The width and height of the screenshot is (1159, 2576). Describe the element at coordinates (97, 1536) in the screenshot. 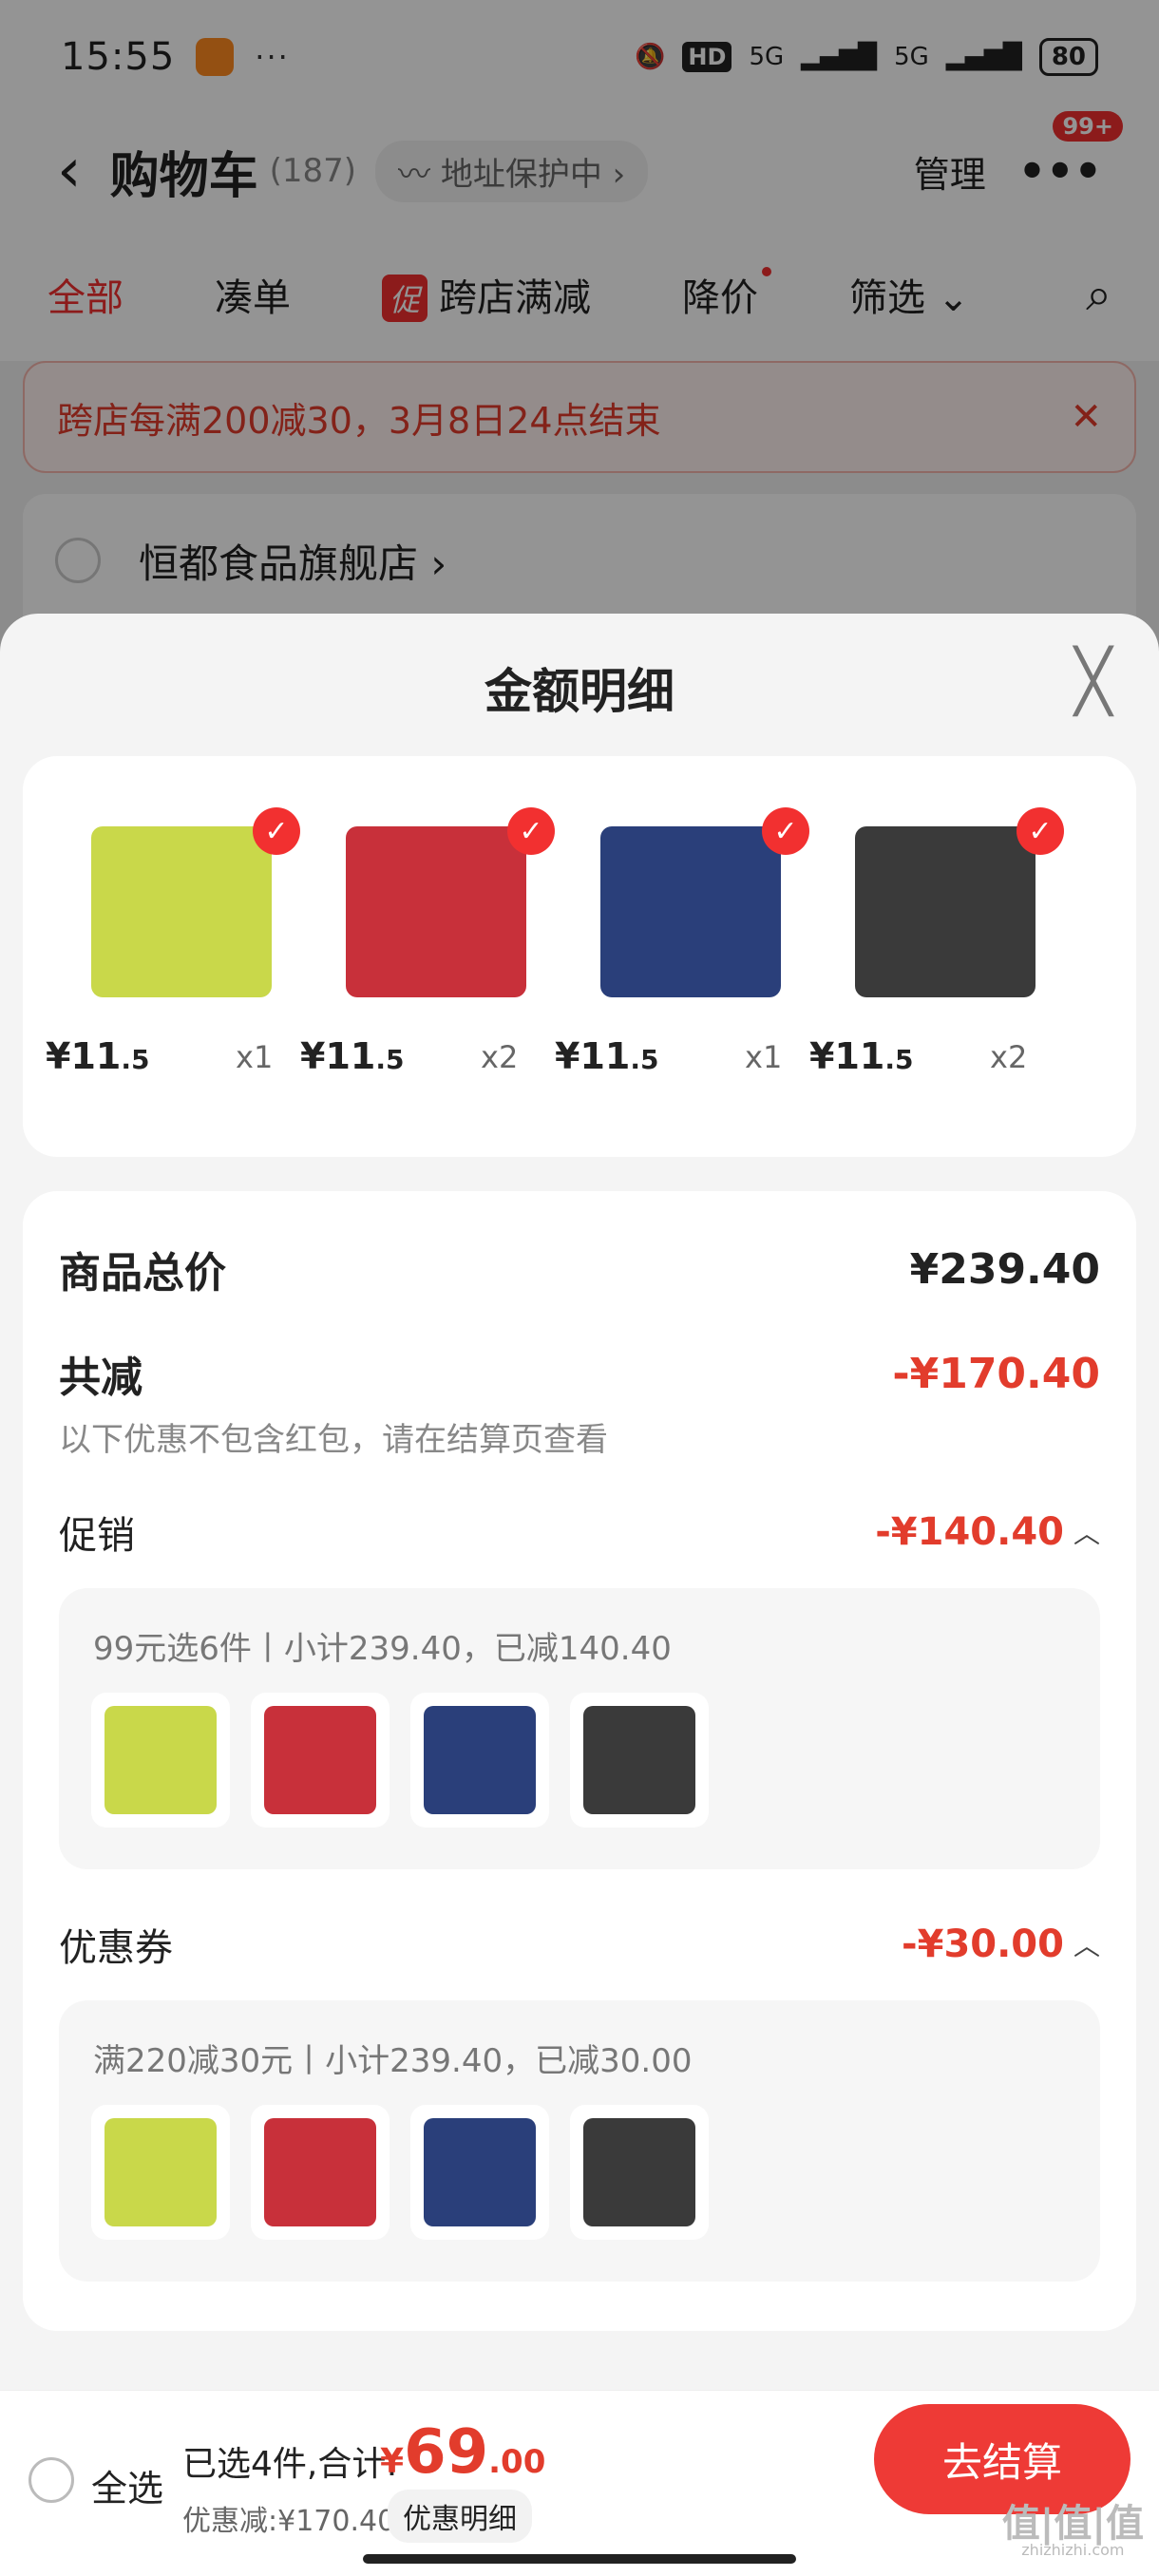

I see `promo-label: 促销` at that location.